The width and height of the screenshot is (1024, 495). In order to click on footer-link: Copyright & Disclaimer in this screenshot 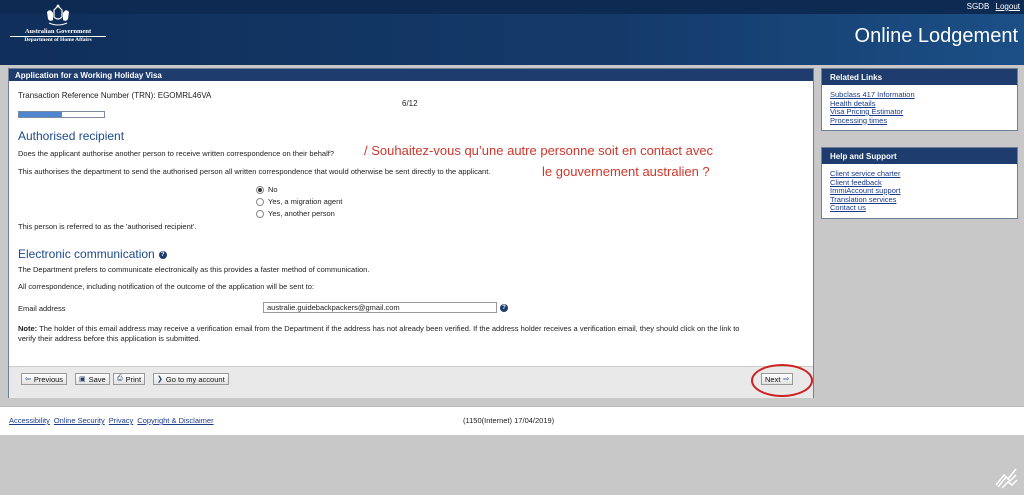, I will do `click(175, 420)`.